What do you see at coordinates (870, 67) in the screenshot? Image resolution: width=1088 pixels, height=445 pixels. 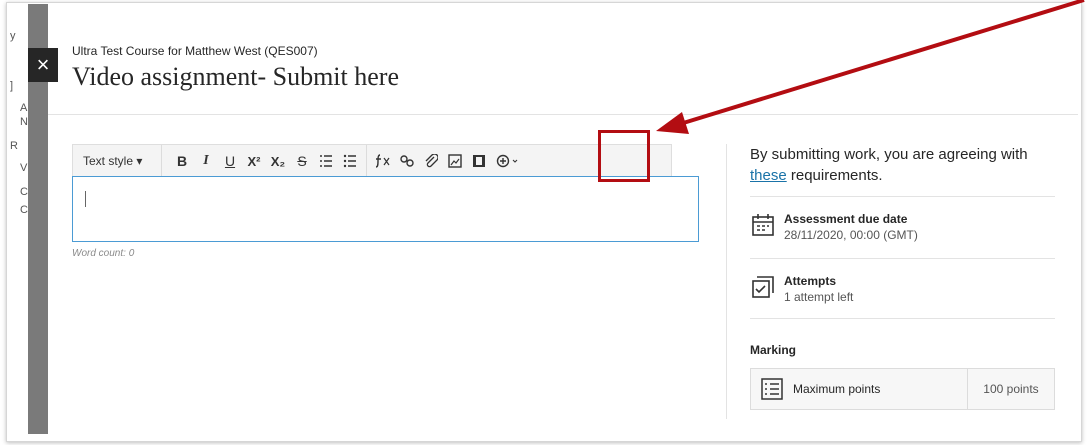 I see `annotation-arrow` at bounding box center [870, 67].